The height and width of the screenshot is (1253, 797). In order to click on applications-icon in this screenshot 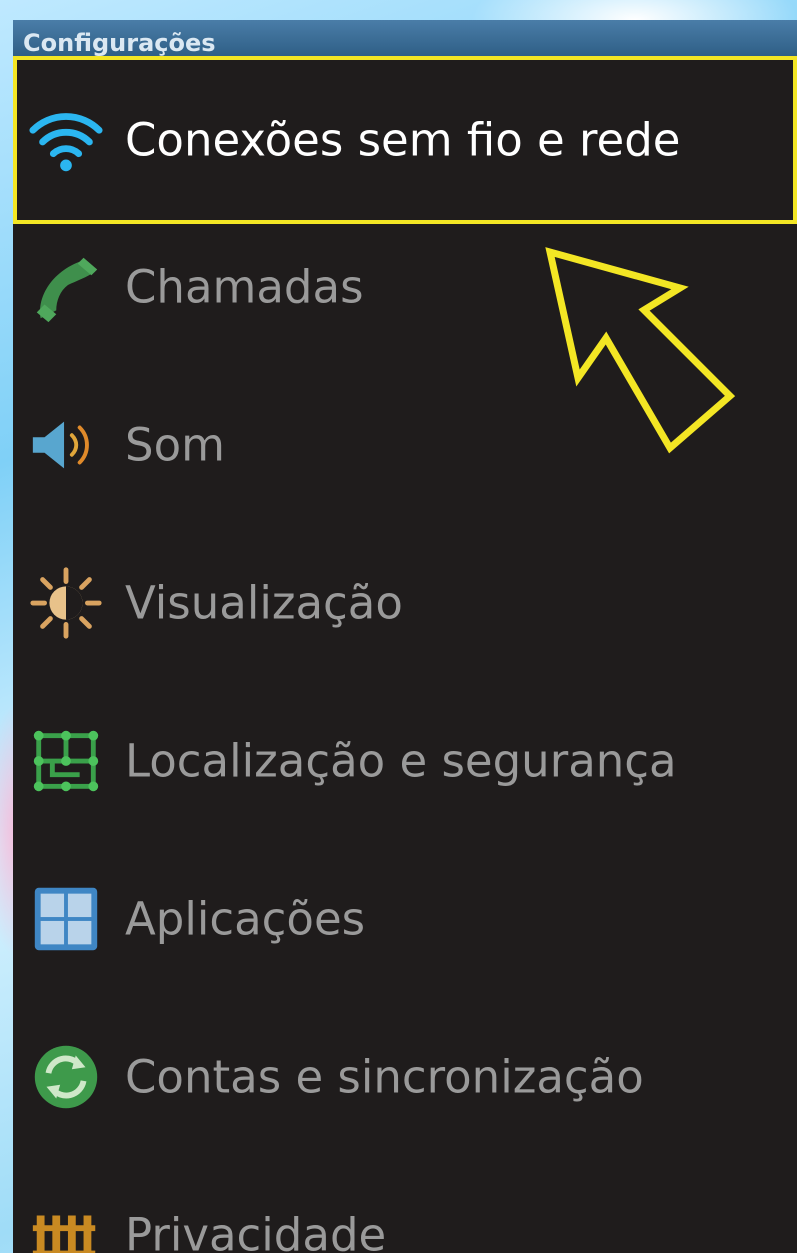, I will do `click(66, 919)`.